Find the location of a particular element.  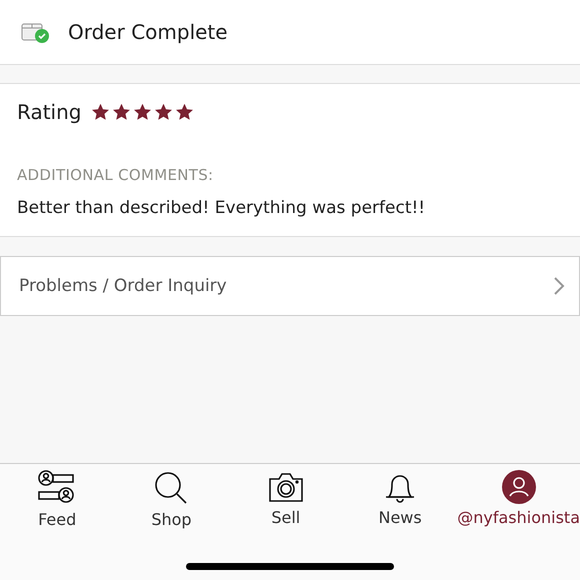

tab: @nyfashionista is located at coordinates (518, 499).